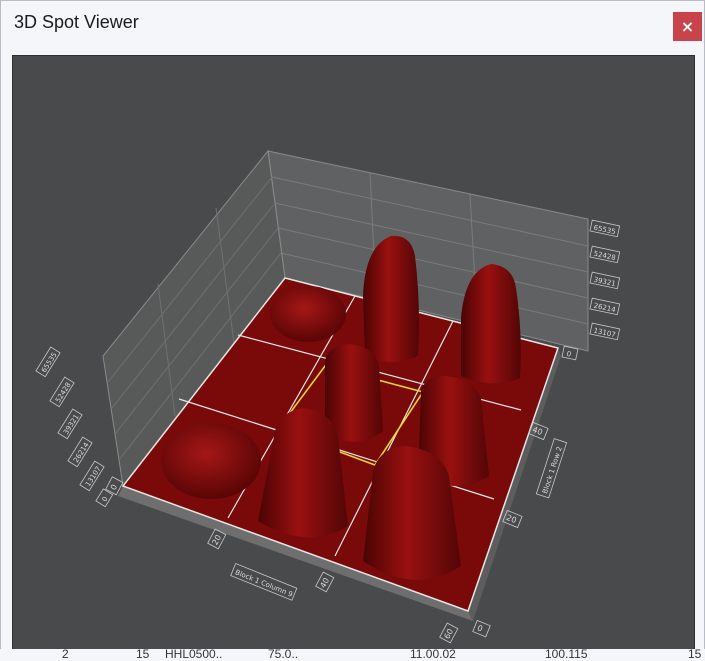  I want to click on bg-cell-4: 75.0.., so click(283, 655).